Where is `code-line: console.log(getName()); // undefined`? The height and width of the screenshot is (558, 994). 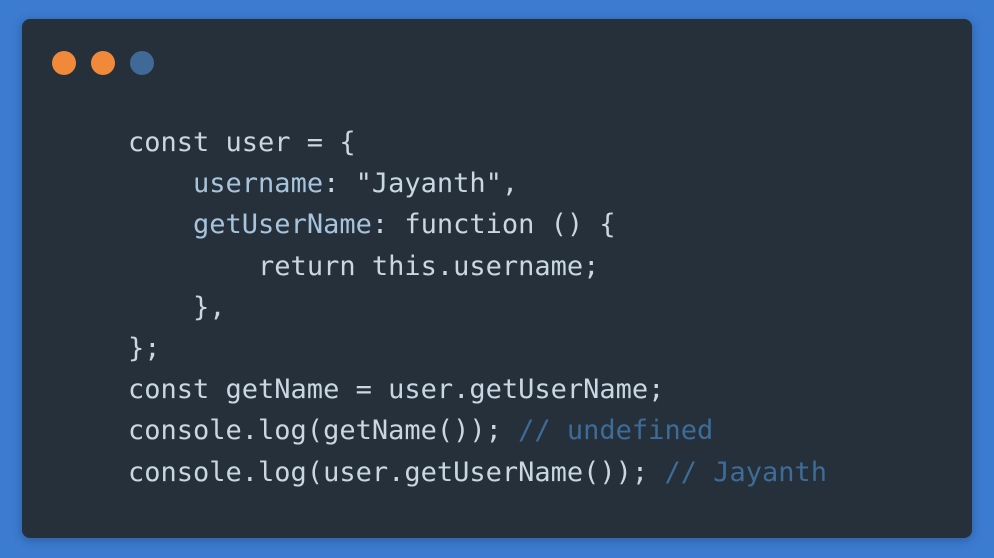
code-line: console.log(getName()); // undefined is located at coordinates (477, 430).